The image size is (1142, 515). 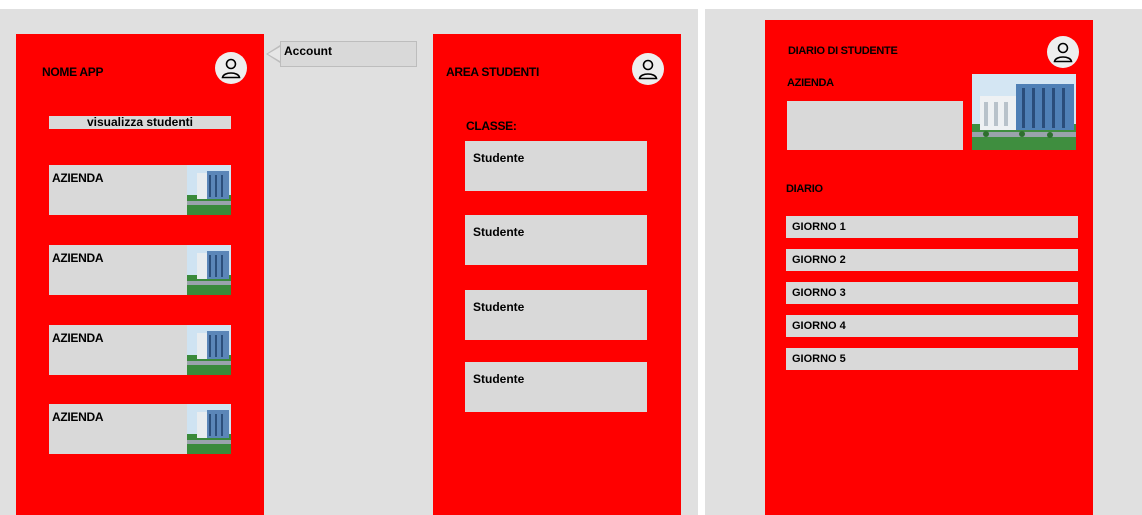 I want to click on day-label: GIORNO 5, so click(x=819, y=359).